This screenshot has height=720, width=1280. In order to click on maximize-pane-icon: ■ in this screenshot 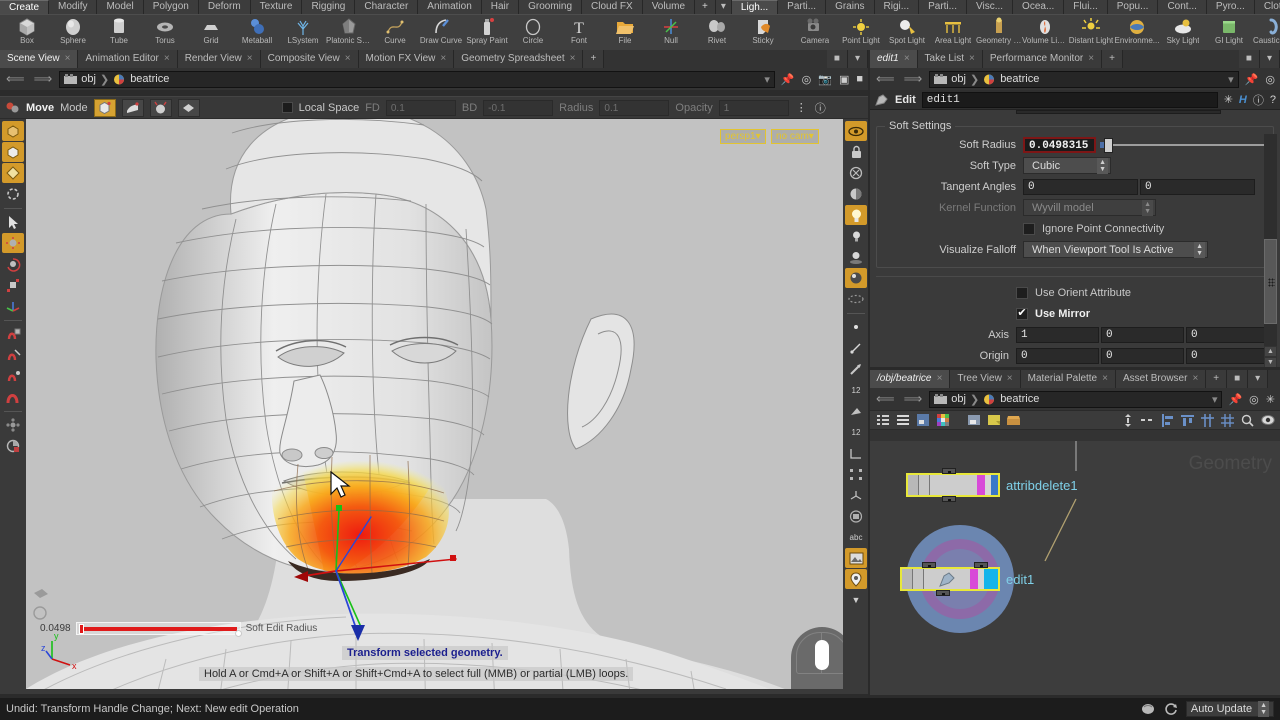, I will do `click(837, 59)`.